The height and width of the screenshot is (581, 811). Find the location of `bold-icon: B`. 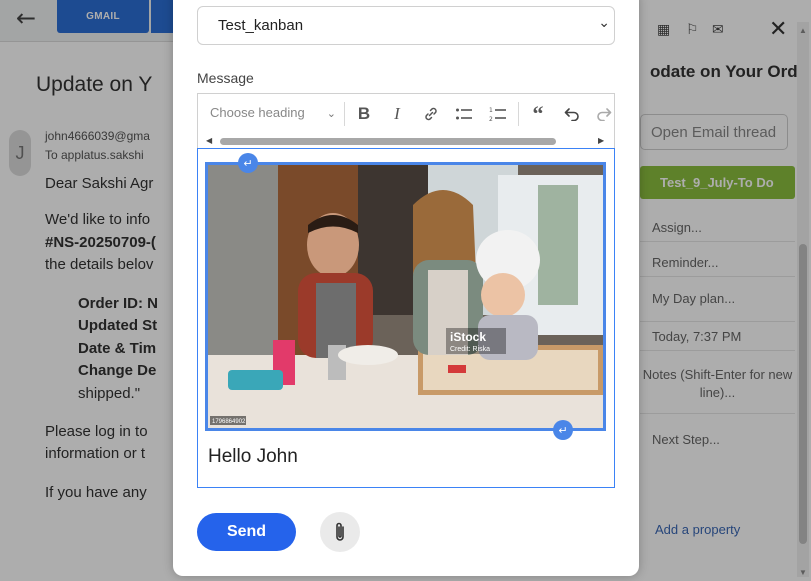

bold-icon: B is located at coordinates (364, 114).